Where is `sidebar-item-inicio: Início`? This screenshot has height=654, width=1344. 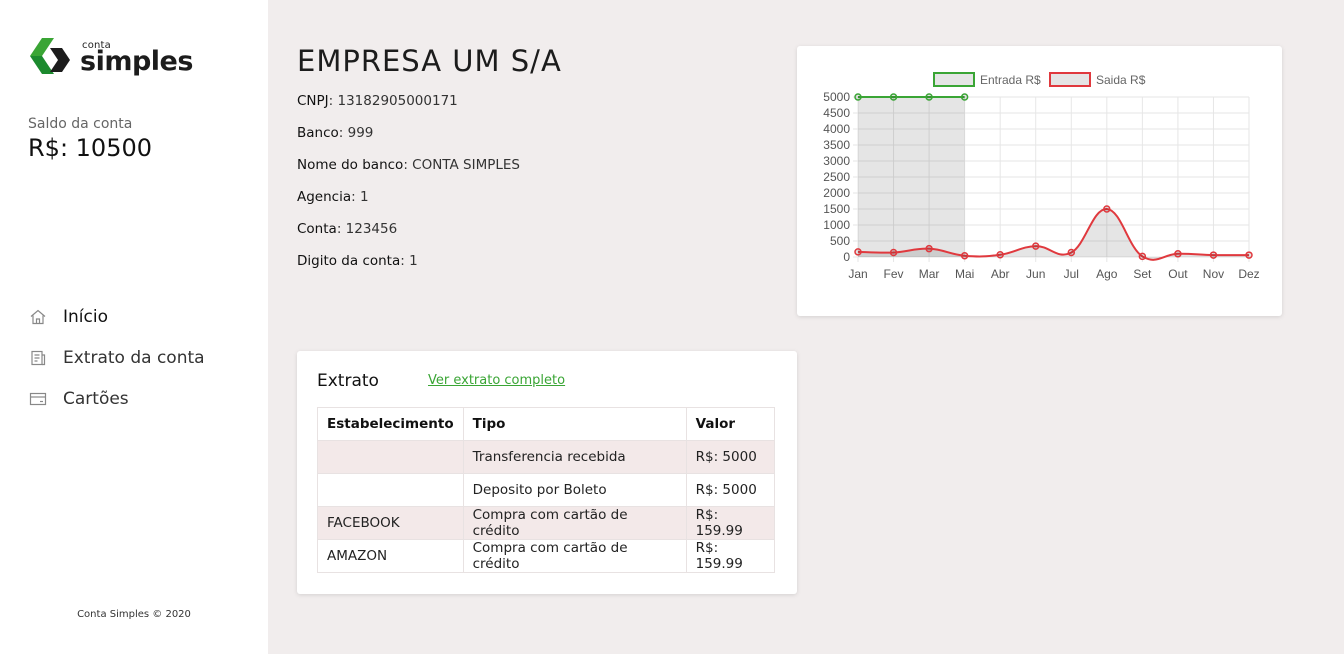
sidebar-item-inicio: Início is located at coordinates (116, 316).